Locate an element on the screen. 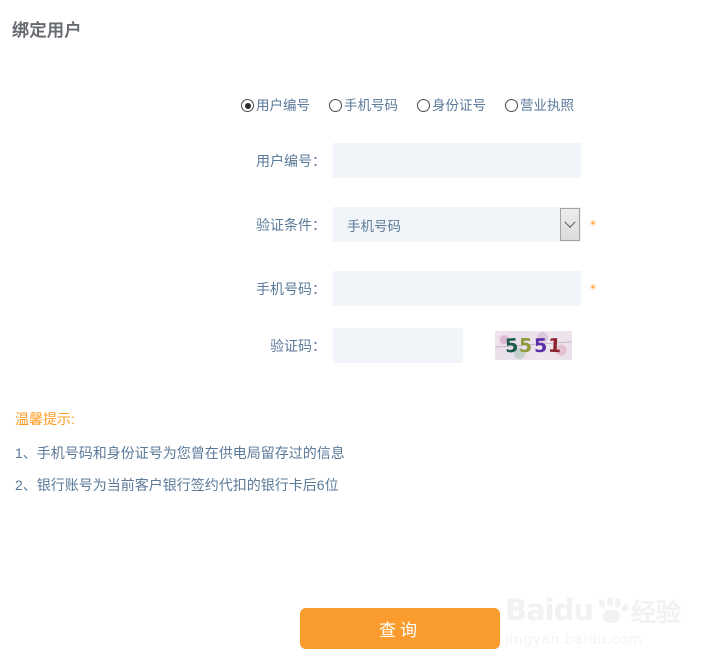  required-star-verify-condition: * is located at coordinates (593, 224).